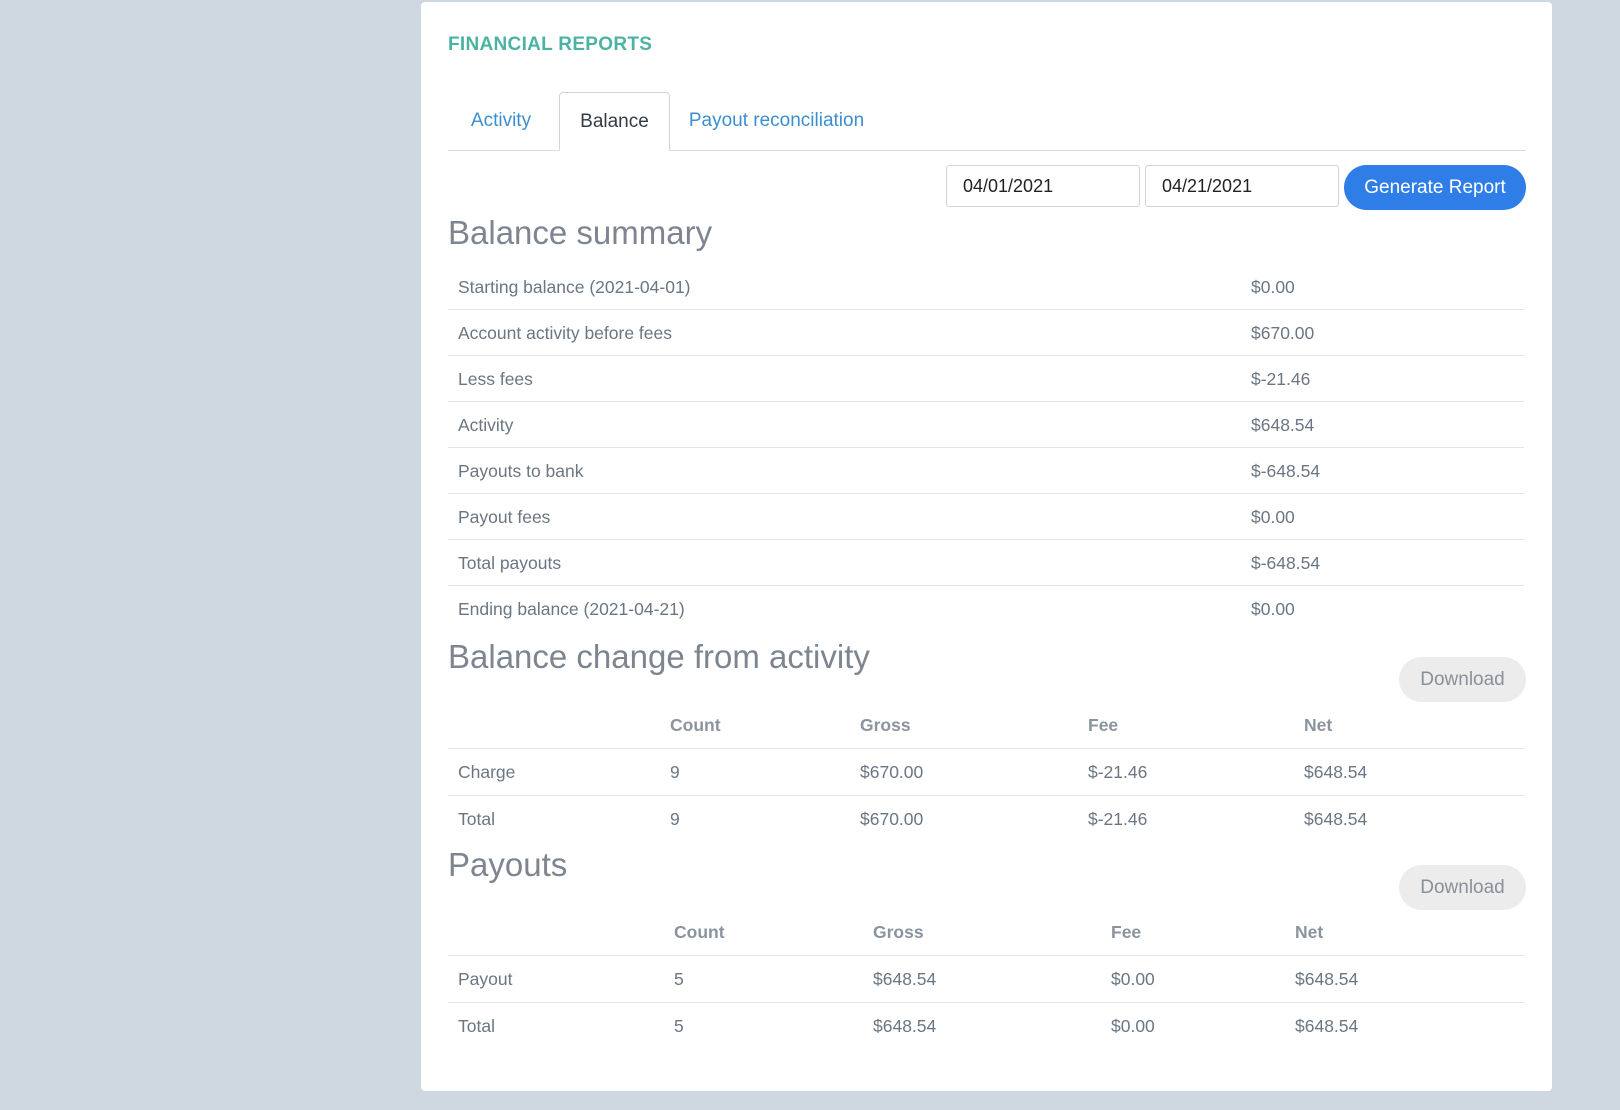  I want to click on generate-report-button: Generate Report, so click(1435, 187).